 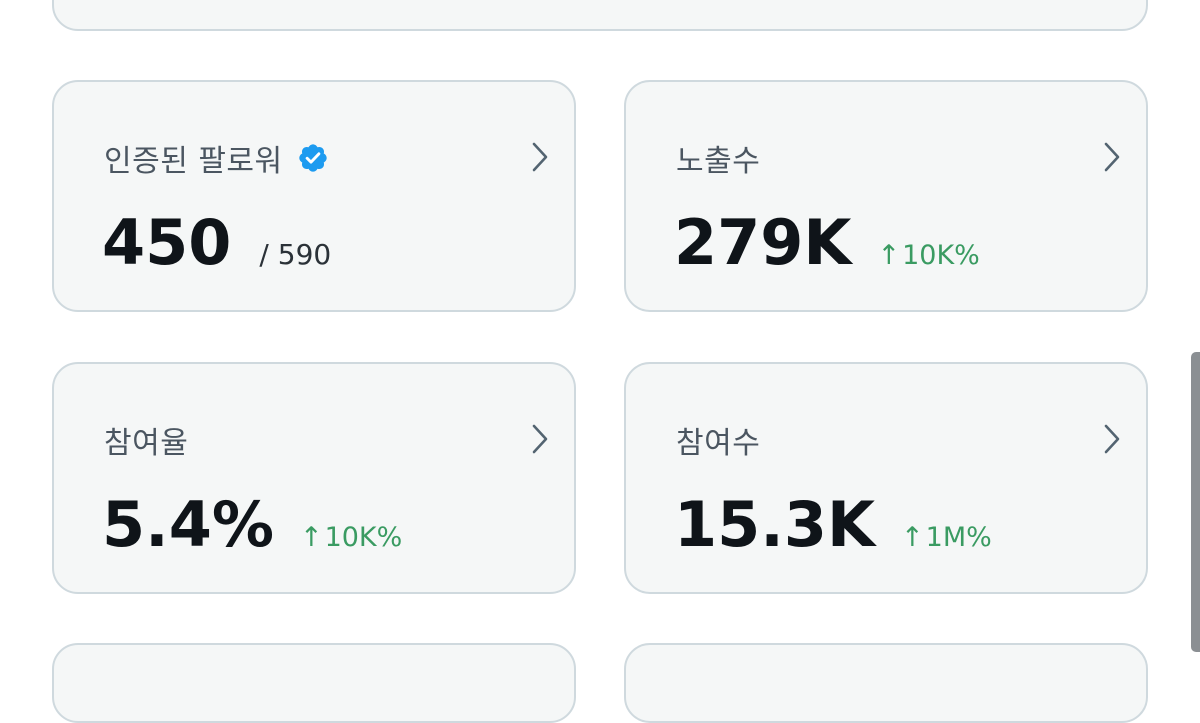 What do you see at coordinates (763, 242) in the screenshot?
I see `impressions-value: 279K` at bounding box center [763, 242].